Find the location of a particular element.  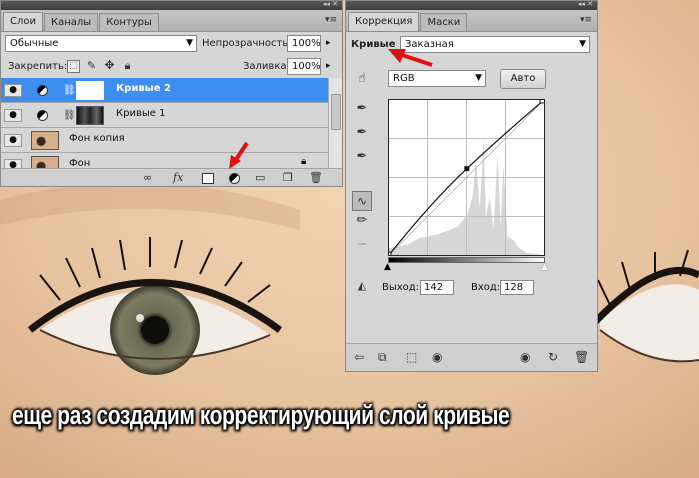

smooth-curve-icon: ∽ is located at coordinates (362, 244).